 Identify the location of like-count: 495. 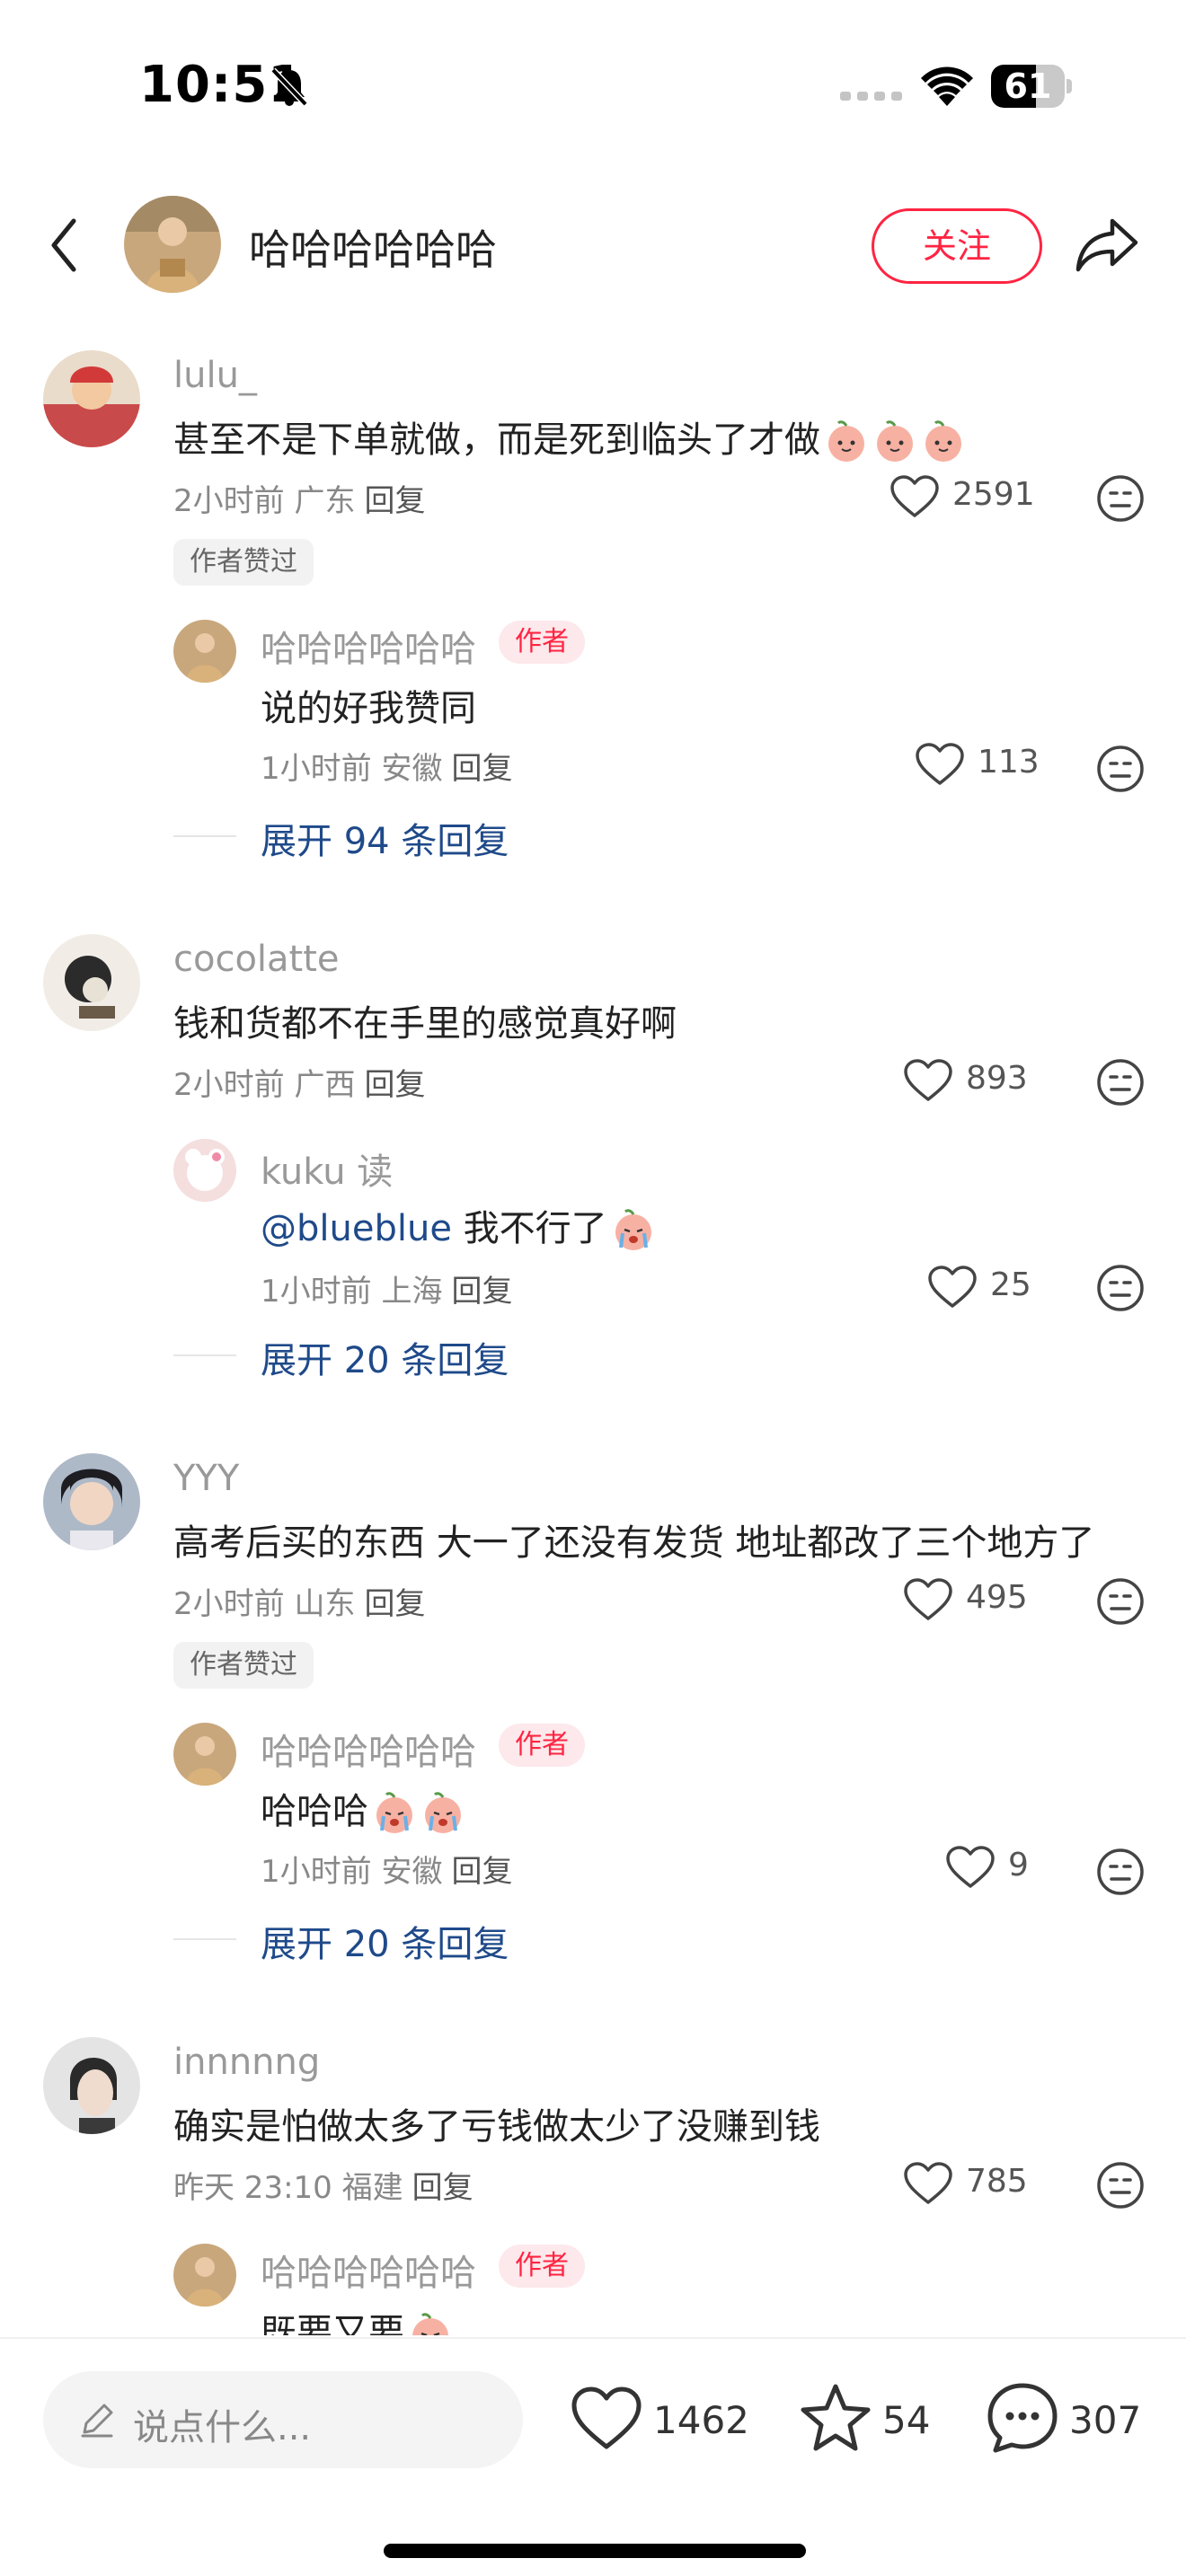
(997, 1597).